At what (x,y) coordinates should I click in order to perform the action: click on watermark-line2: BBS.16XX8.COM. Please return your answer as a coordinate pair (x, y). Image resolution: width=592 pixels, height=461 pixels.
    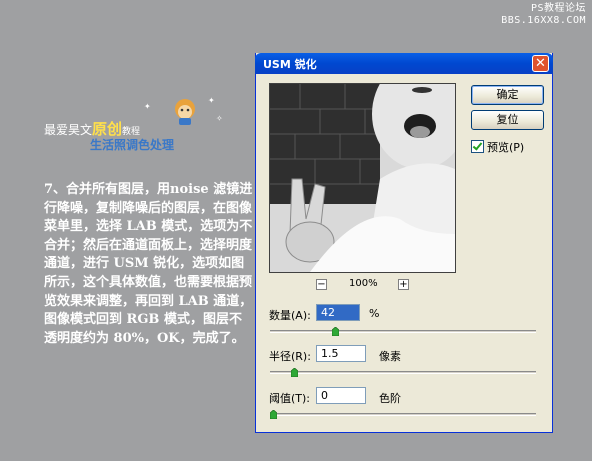
    Looking at the image, I should click on (543, 20).